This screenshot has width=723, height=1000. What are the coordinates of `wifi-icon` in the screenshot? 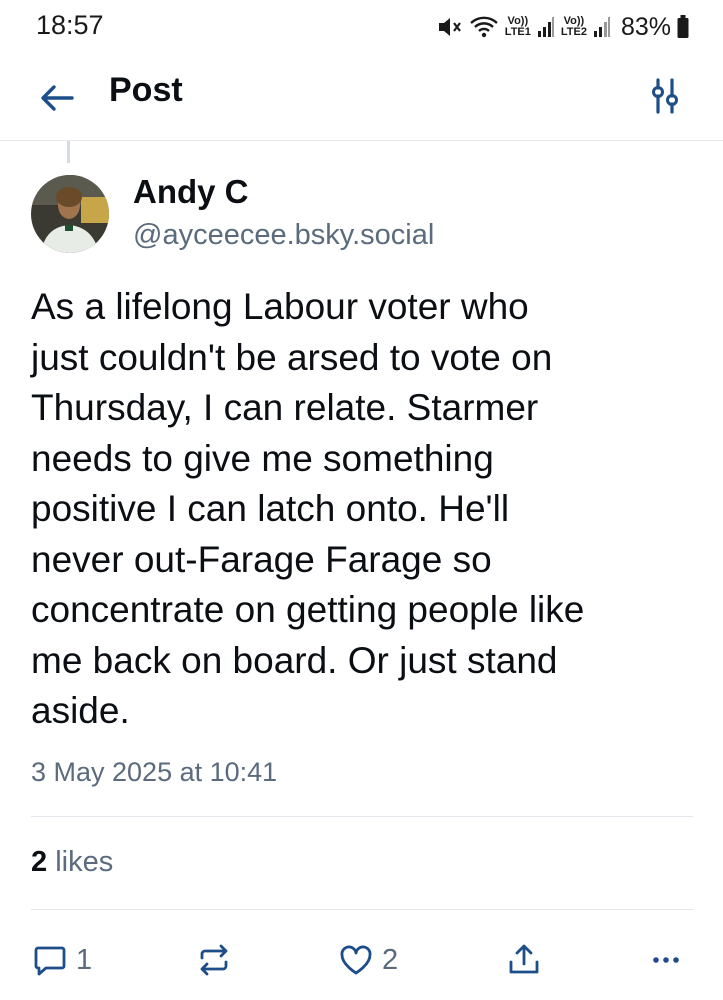 It's located at (484, 27).